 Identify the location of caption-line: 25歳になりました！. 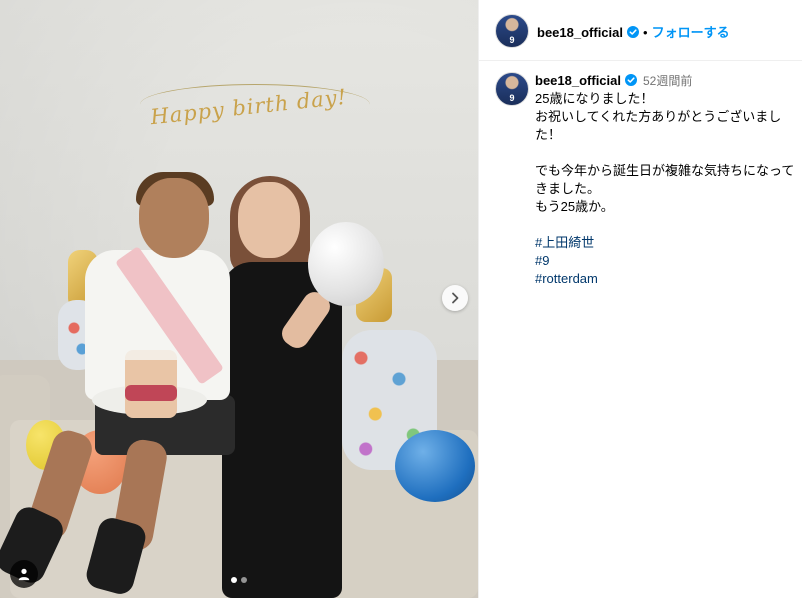
(594, 98).